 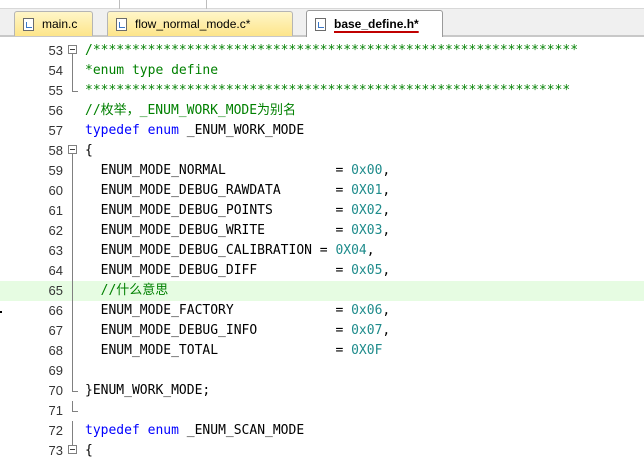 What do you see at coordinates (148, 390) in the screenshot?
I see `code-token: }ENUM_WORK_MODE;` at bounding box center [148, 390].